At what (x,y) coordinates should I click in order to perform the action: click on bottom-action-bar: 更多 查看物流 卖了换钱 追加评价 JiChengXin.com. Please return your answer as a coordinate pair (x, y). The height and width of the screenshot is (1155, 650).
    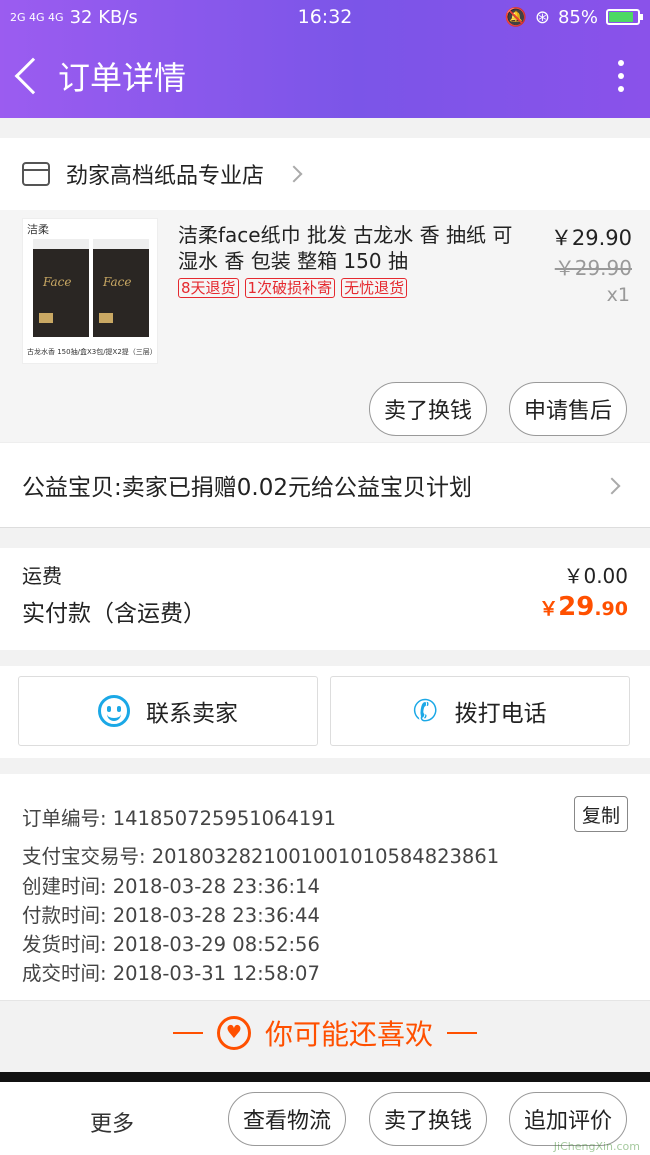
    Looking at the image, I should click on (325, 1118).